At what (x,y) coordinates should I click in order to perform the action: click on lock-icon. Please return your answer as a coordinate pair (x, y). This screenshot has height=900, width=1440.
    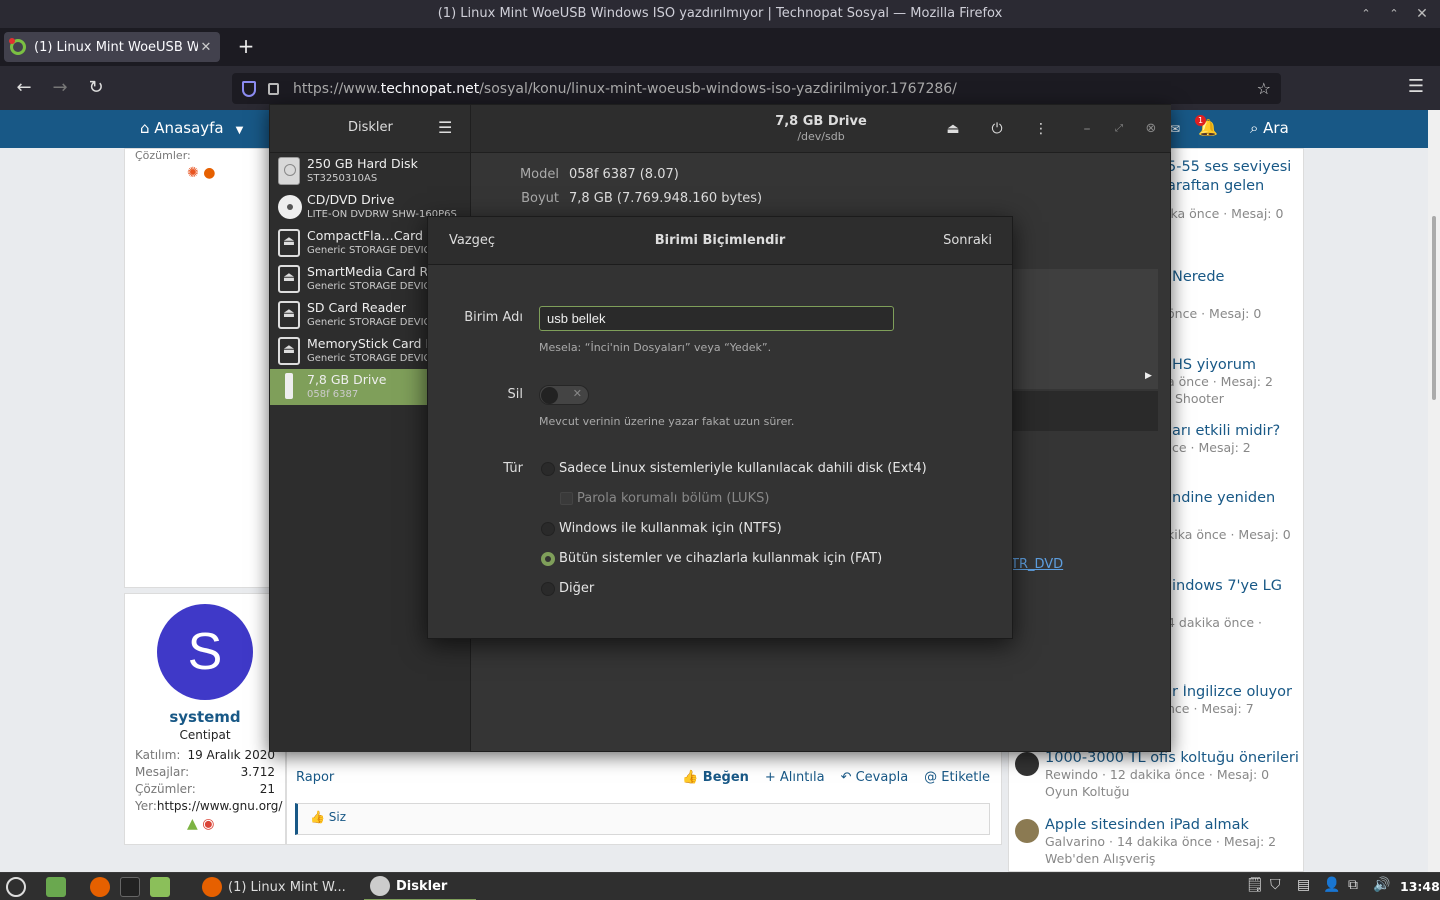
    Looking at the image, I should click on (273, 88).